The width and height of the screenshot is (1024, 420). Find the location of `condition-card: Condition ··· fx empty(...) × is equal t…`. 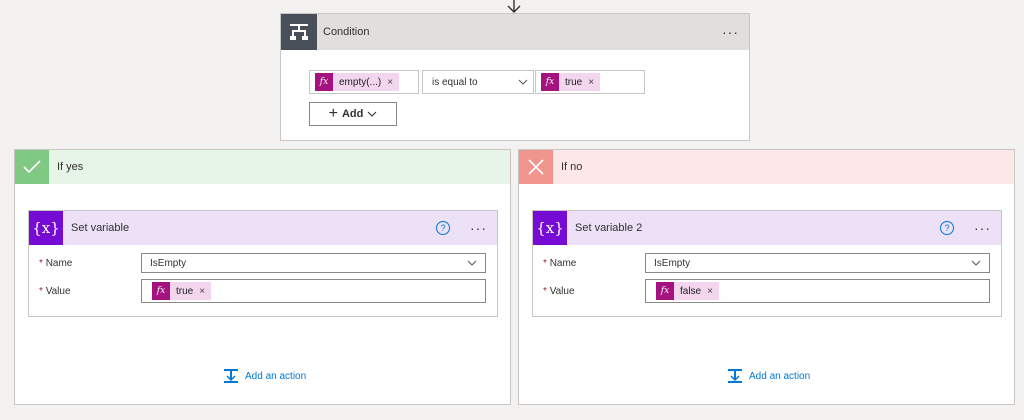

condition-card: Condition ··· fx empty(...) × is equal t… is located at coordinates (515, 77).